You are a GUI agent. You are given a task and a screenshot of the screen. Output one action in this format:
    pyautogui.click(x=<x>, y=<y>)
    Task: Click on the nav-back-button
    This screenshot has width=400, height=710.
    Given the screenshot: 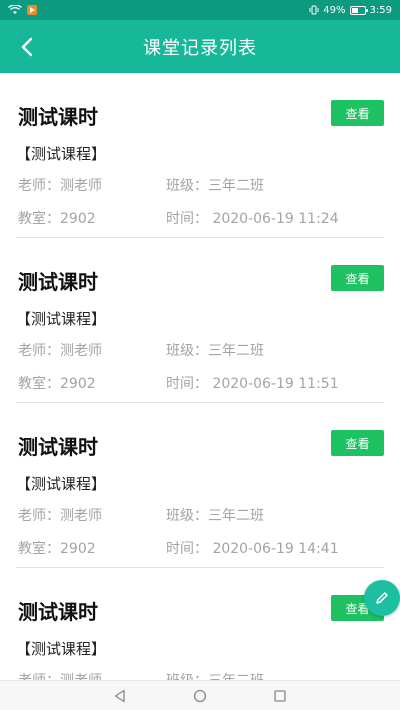 What is the action you would take?
    pyautogui.click(x=120, y=695)
    